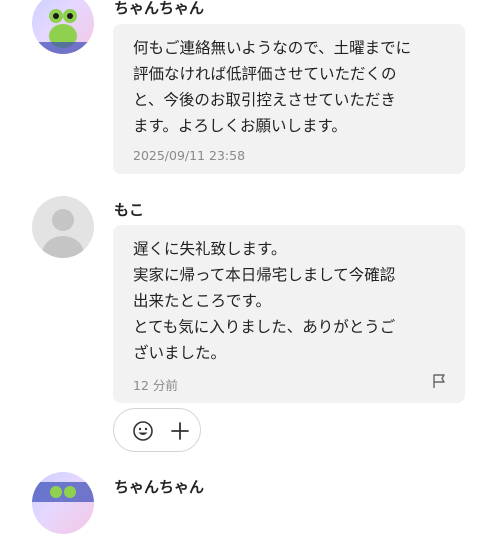  Describe the element at coordinates (189, 155) in the screenshot. I see `message-timestamp: 2025/09/11 23:58` at that location.